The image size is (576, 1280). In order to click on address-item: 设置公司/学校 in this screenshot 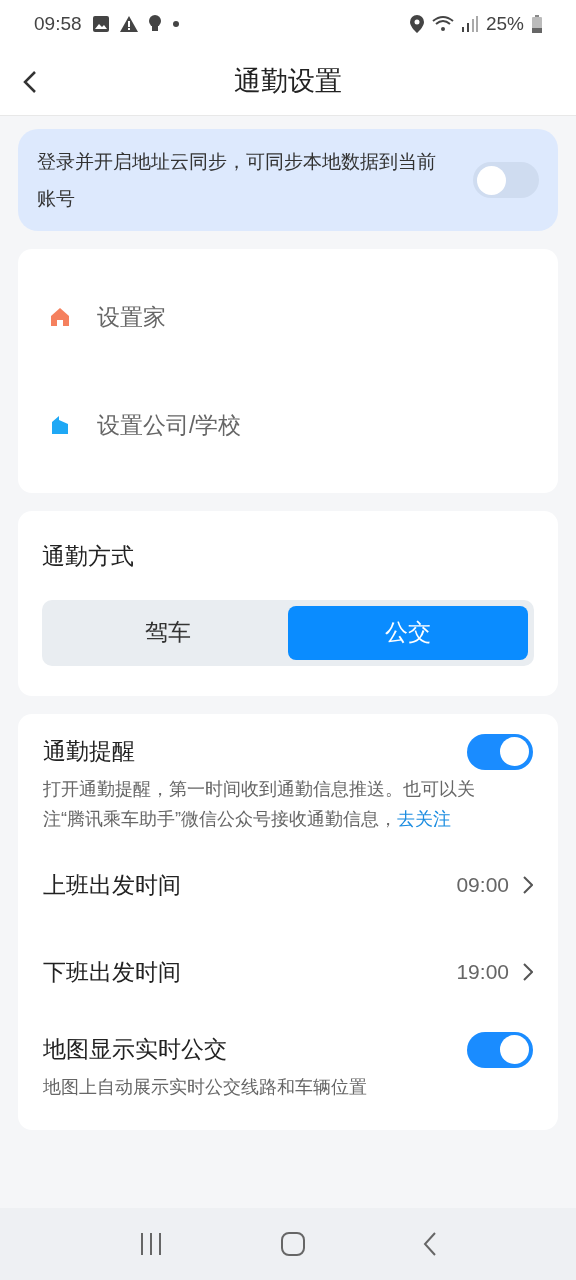, I will do `click(288, 425)`.